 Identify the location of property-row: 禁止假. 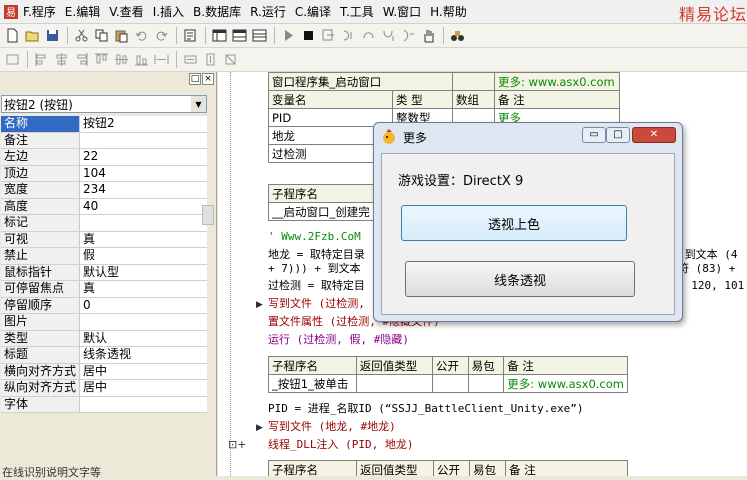
(104, 256).